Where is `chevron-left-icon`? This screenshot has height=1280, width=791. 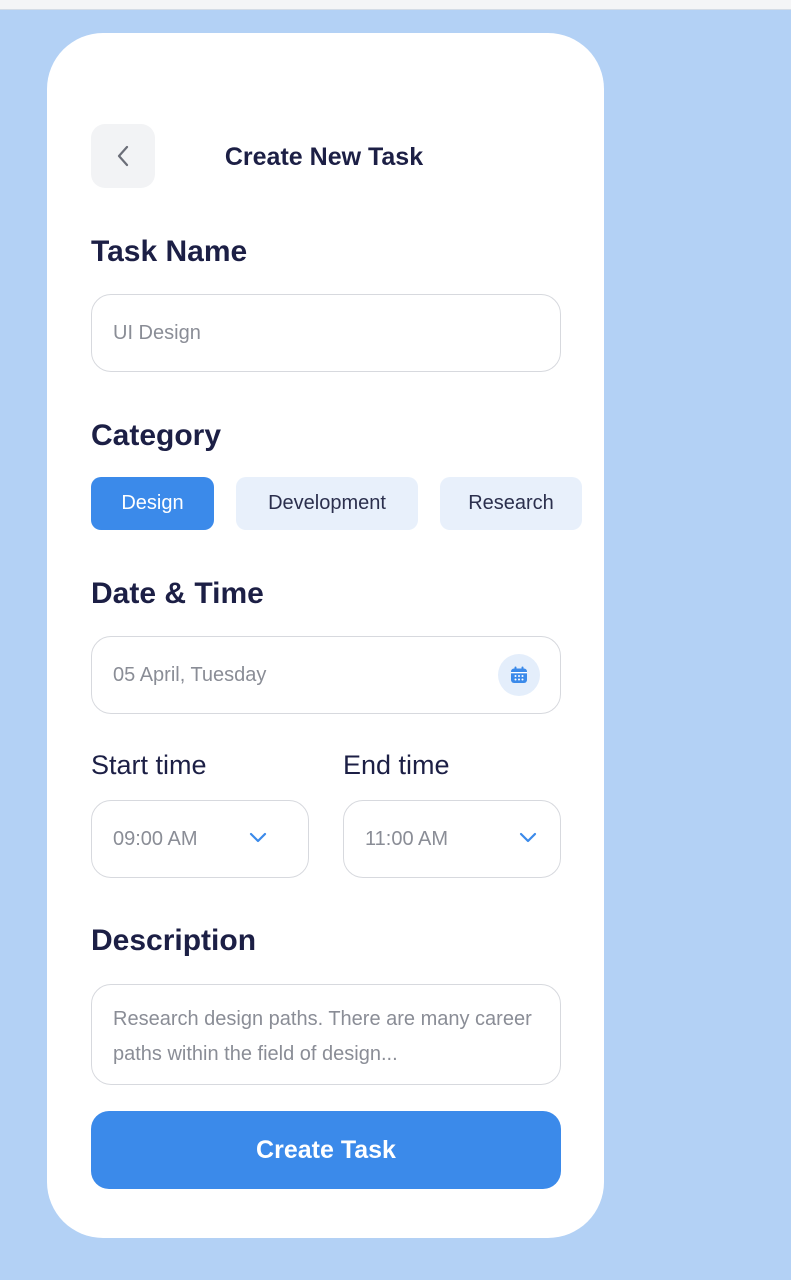 chevron-left-icon is located at coordinates (123, 156).